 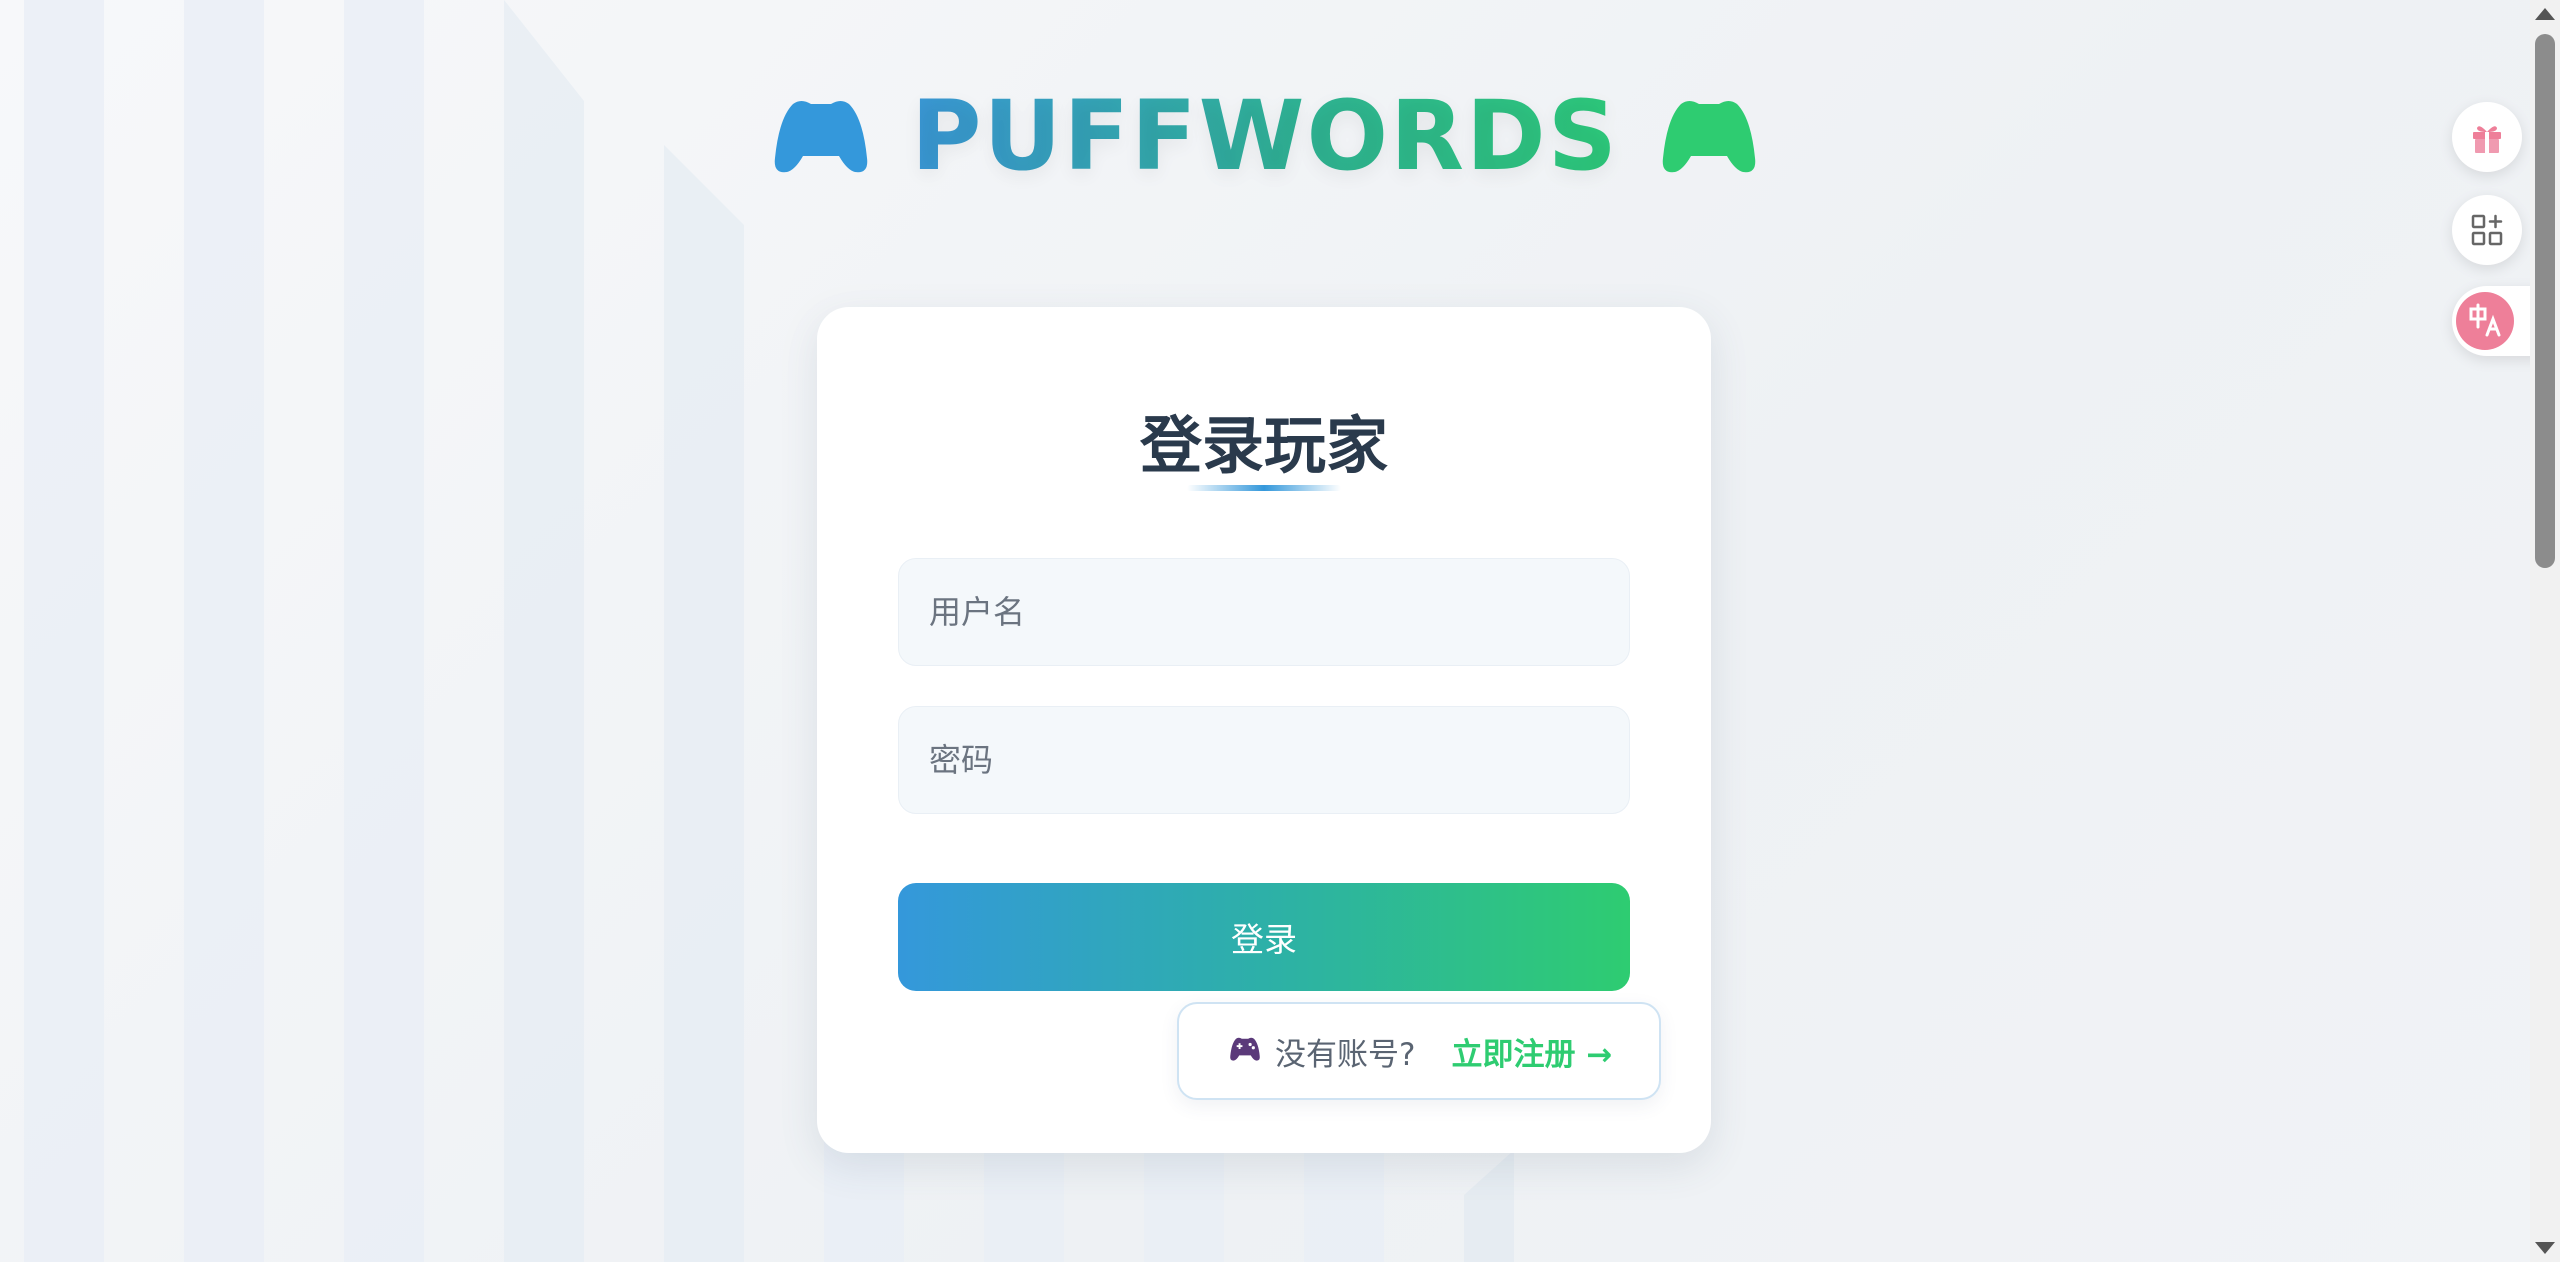 I want to click on apps-add-icon, so click(x=2487, y=230).